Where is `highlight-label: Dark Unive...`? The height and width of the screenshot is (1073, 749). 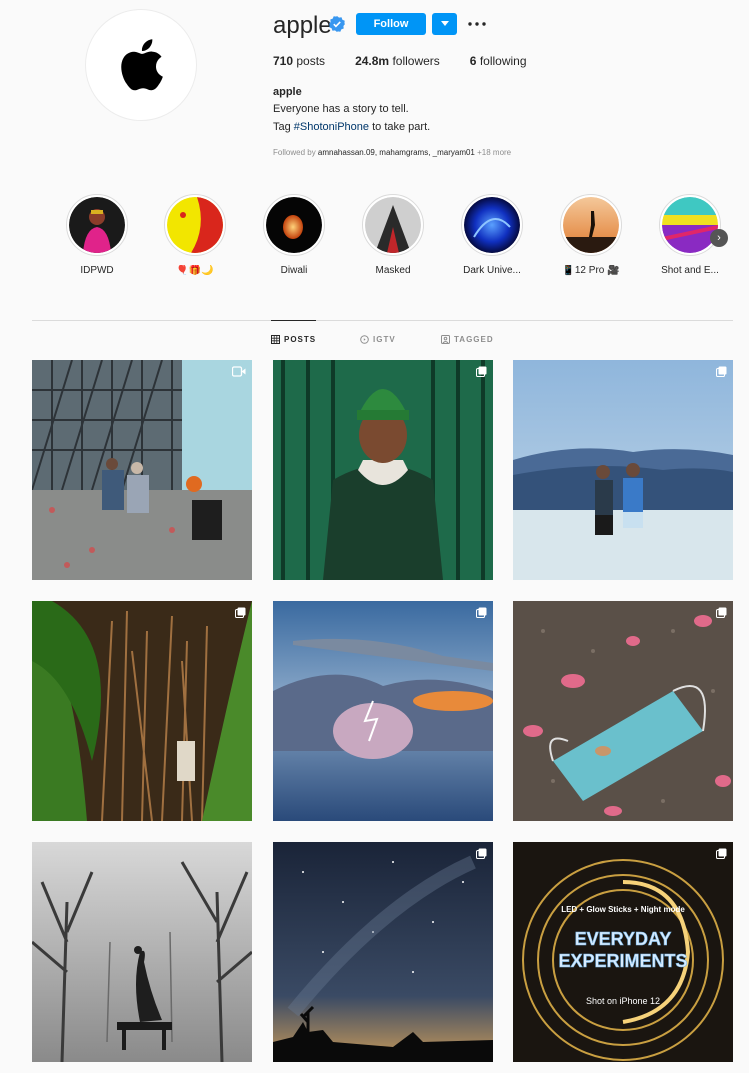 highlight-label: Dark Unive... is located at coordinates (492, 270).